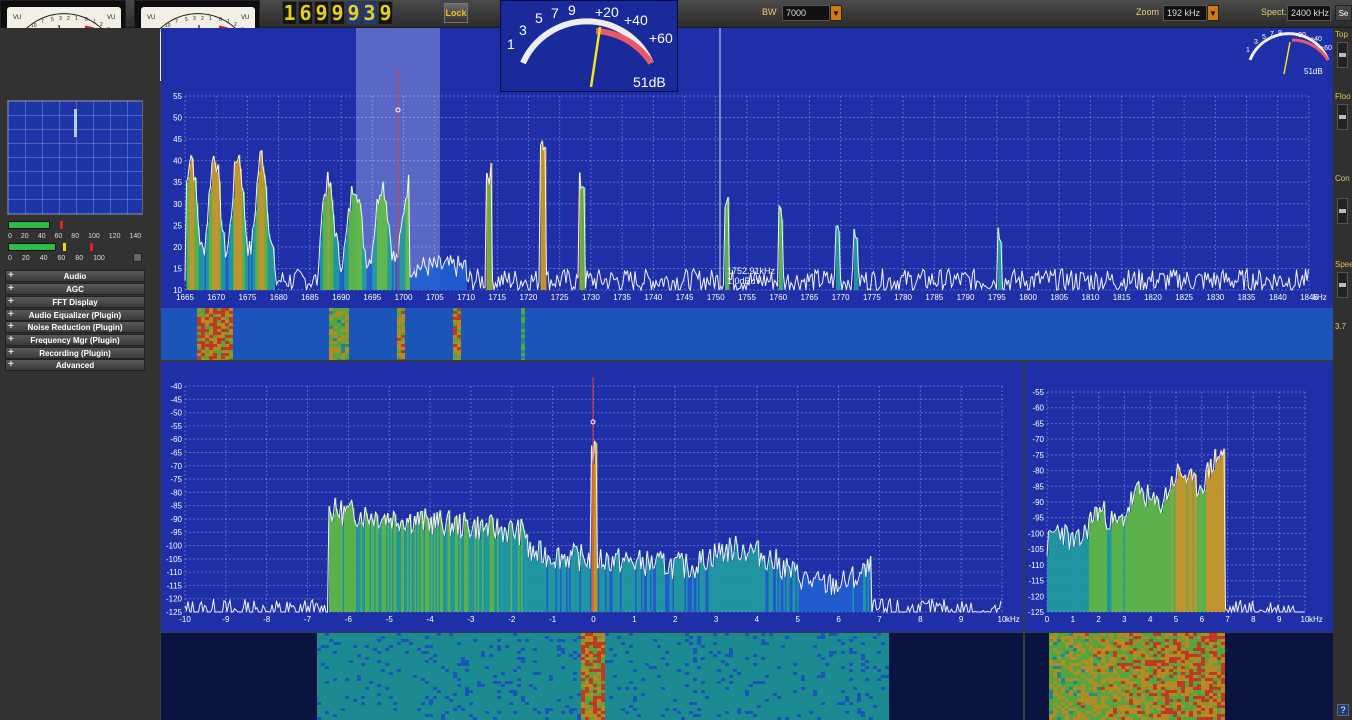 The width and height of the screenshot is (1352, 720). What do you see at coordinates (176, 466) in the screenshot?
I see `y-tick-label: -70` at bounding box center [176, 466].